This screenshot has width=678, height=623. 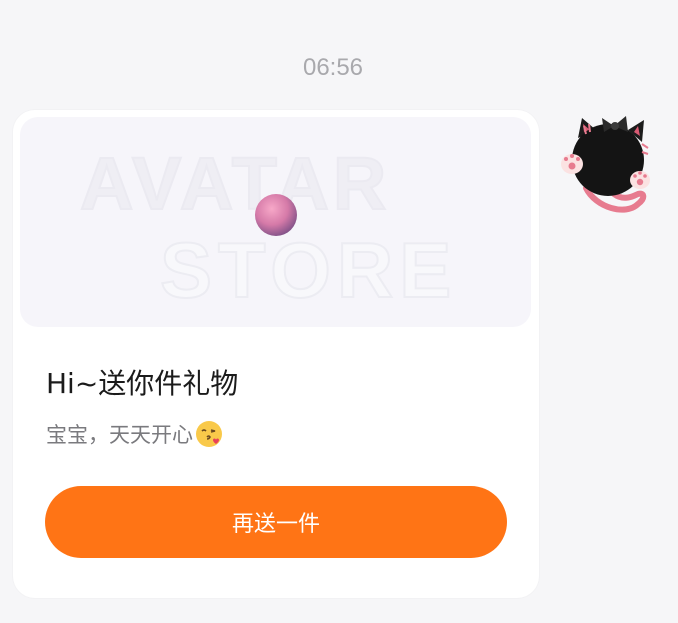 I want to click on gift-card-subtitle: 宝宝，天天开心, so click(x=134, y=434).